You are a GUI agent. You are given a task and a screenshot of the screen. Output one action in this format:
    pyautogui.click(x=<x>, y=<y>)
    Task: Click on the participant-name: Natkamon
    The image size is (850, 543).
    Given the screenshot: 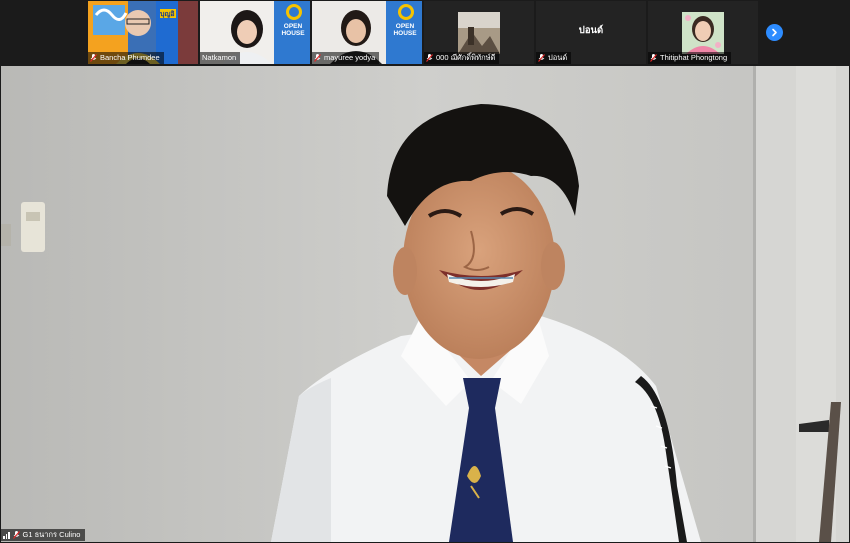 What is the action you would take?
    pyautogui.click(x=219, y=57)
    